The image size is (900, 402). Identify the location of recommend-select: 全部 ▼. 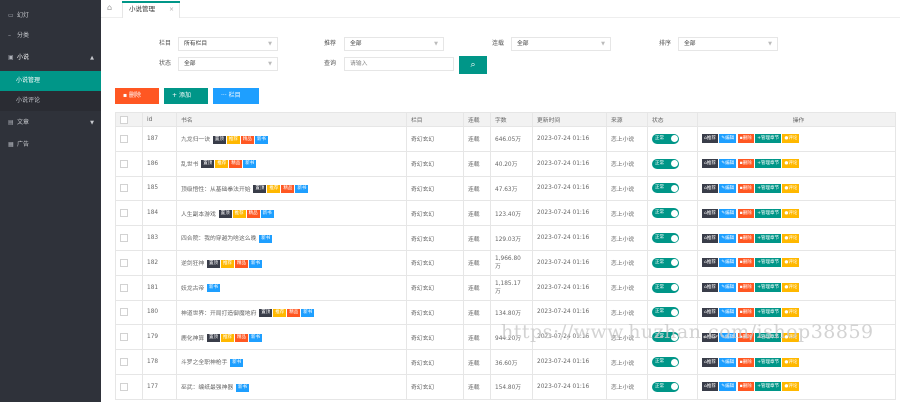
(394, 44).